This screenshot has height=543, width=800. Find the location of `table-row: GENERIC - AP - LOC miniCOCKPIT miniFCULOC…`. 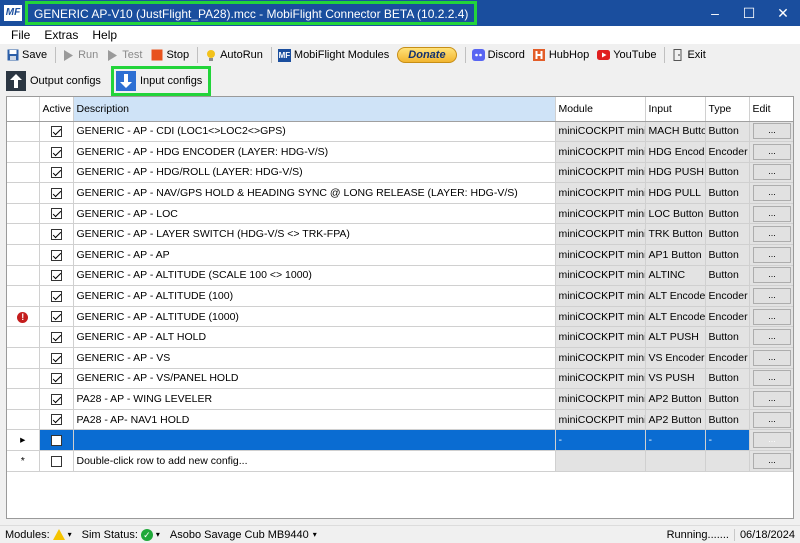

table-row: GENERIC - AP - LOC miniCOCKPIT miniFCULOC… is located at coordinates (400, 214).